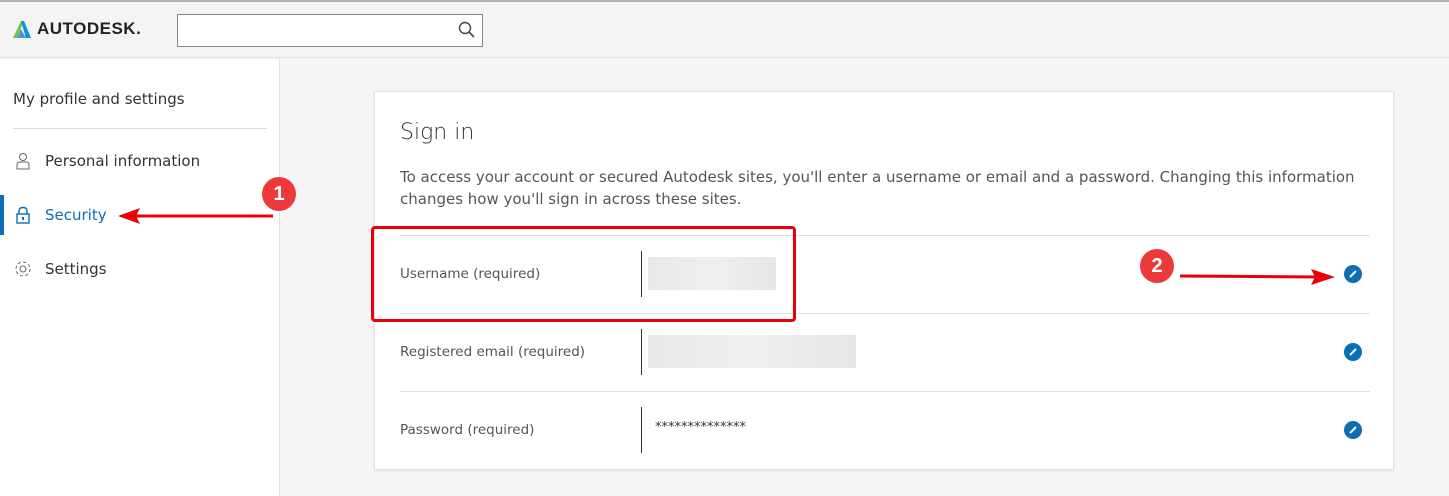 The height and width of the screenshot is (496, 1449). I want to click on annotation-arrows, so click(726, 246).